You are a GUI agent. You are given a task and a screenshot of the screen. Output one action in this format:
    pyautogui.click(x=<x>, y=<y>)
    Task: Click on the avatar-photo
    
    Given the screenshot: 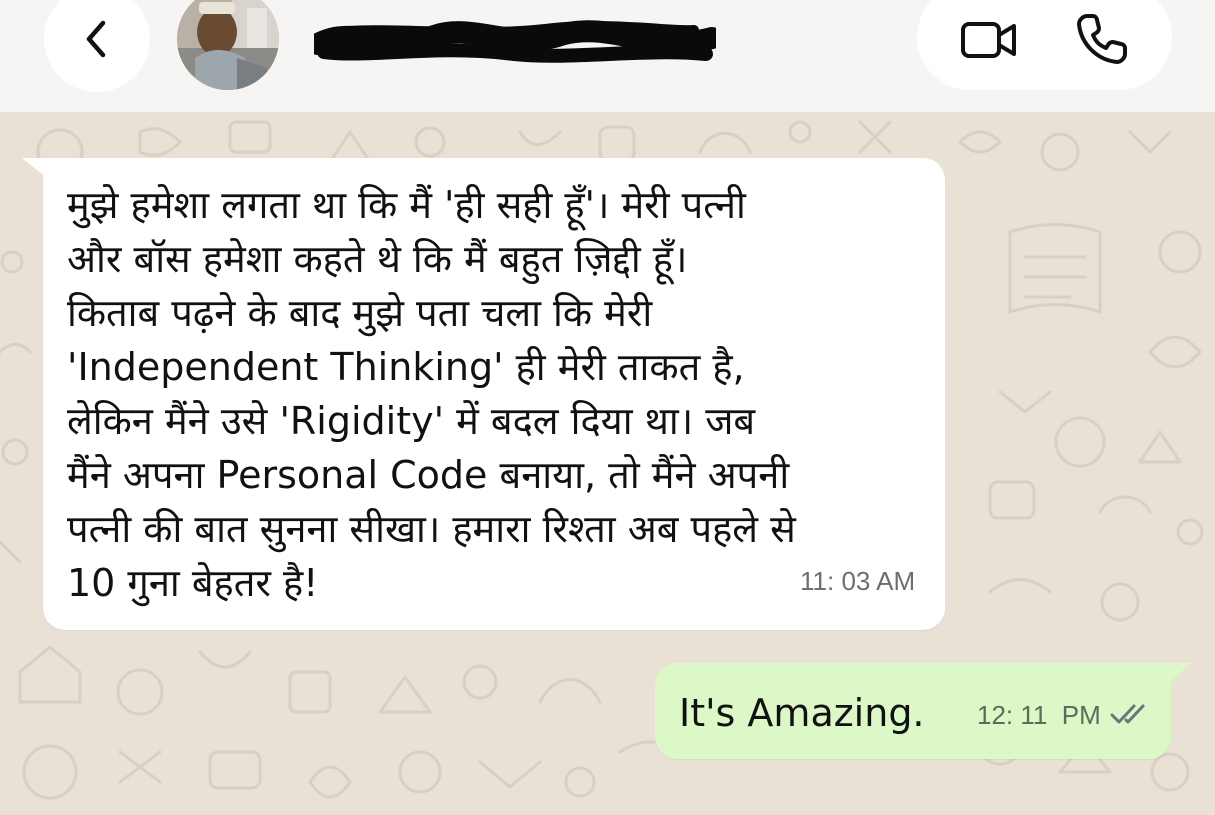 What is the action you would take?
    pyautogui.click(x=228, y=45)
    